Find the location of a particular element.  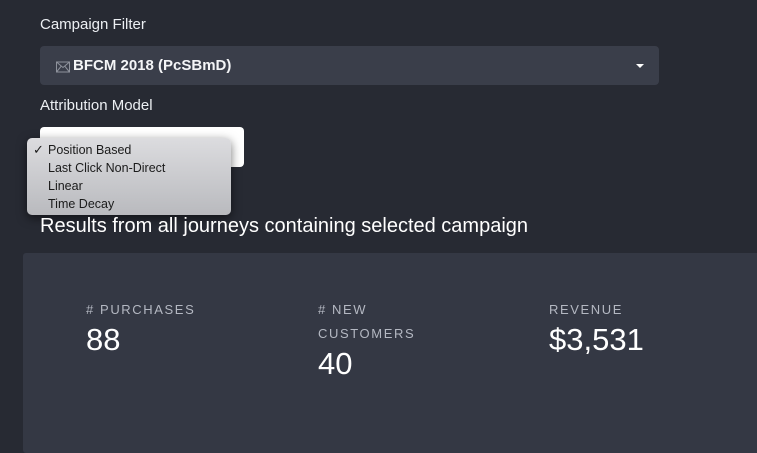

option-last-click-non-direct: Last Click Non-Direct is located at coordinates (129, 168).